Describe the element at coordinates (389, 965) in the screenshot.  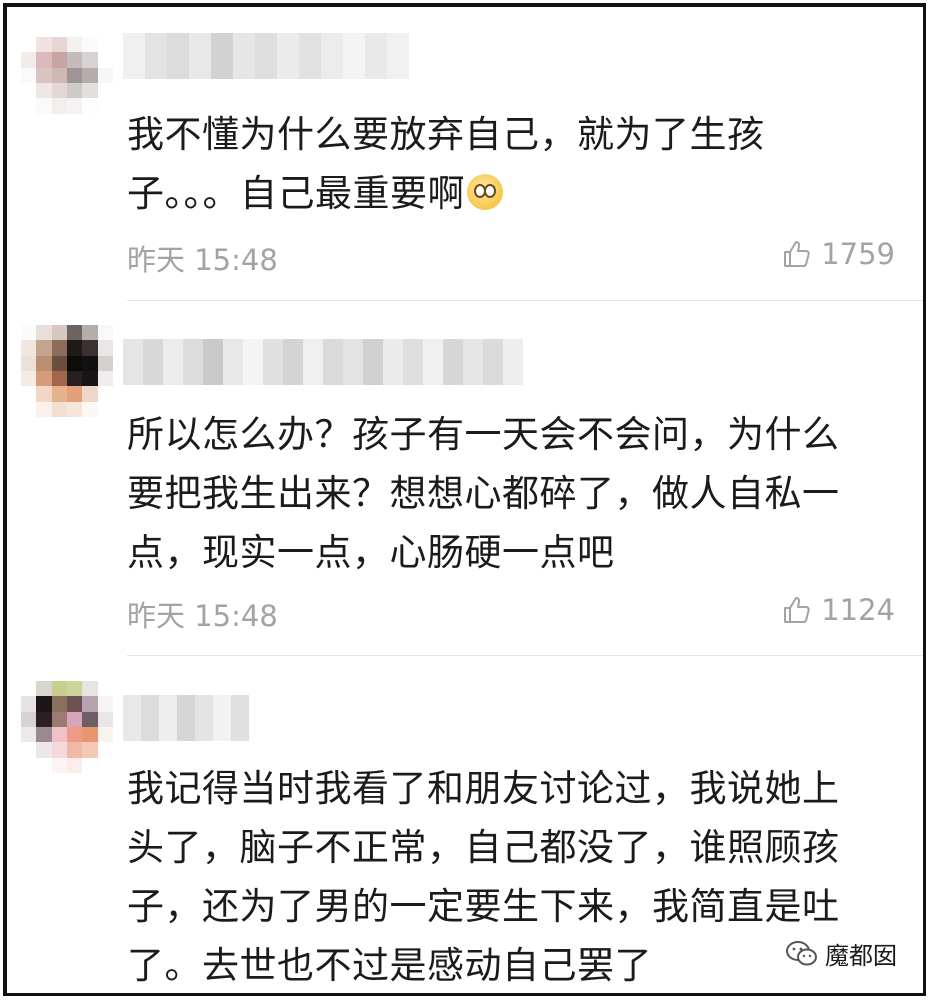
I see `comment-line: 了。去世也不过是感动自己罢了` at that location.